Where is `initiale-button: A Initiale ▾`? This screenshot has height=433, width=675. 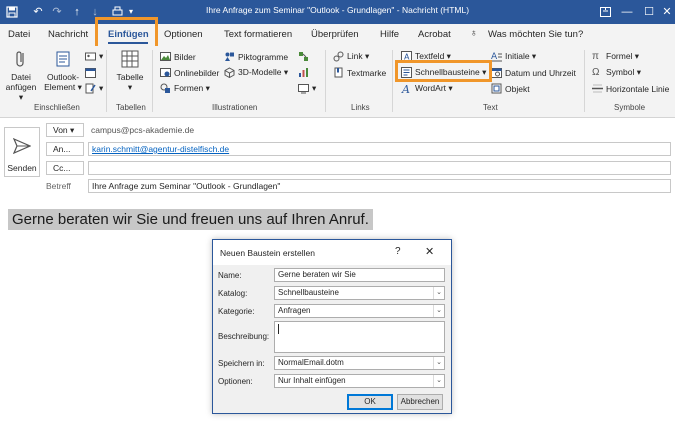 initiale-button: A Initiale ▾ is located at coordinates (513, 56).